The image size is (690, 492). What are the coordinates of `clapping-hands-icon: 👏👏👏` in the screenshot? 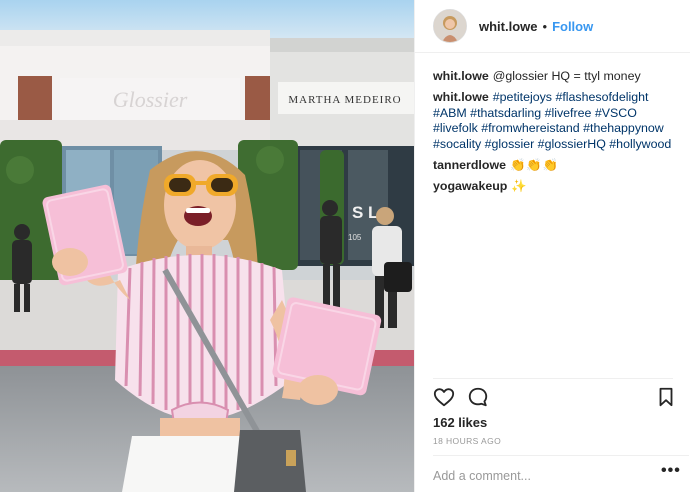 It's located at (534, 165).